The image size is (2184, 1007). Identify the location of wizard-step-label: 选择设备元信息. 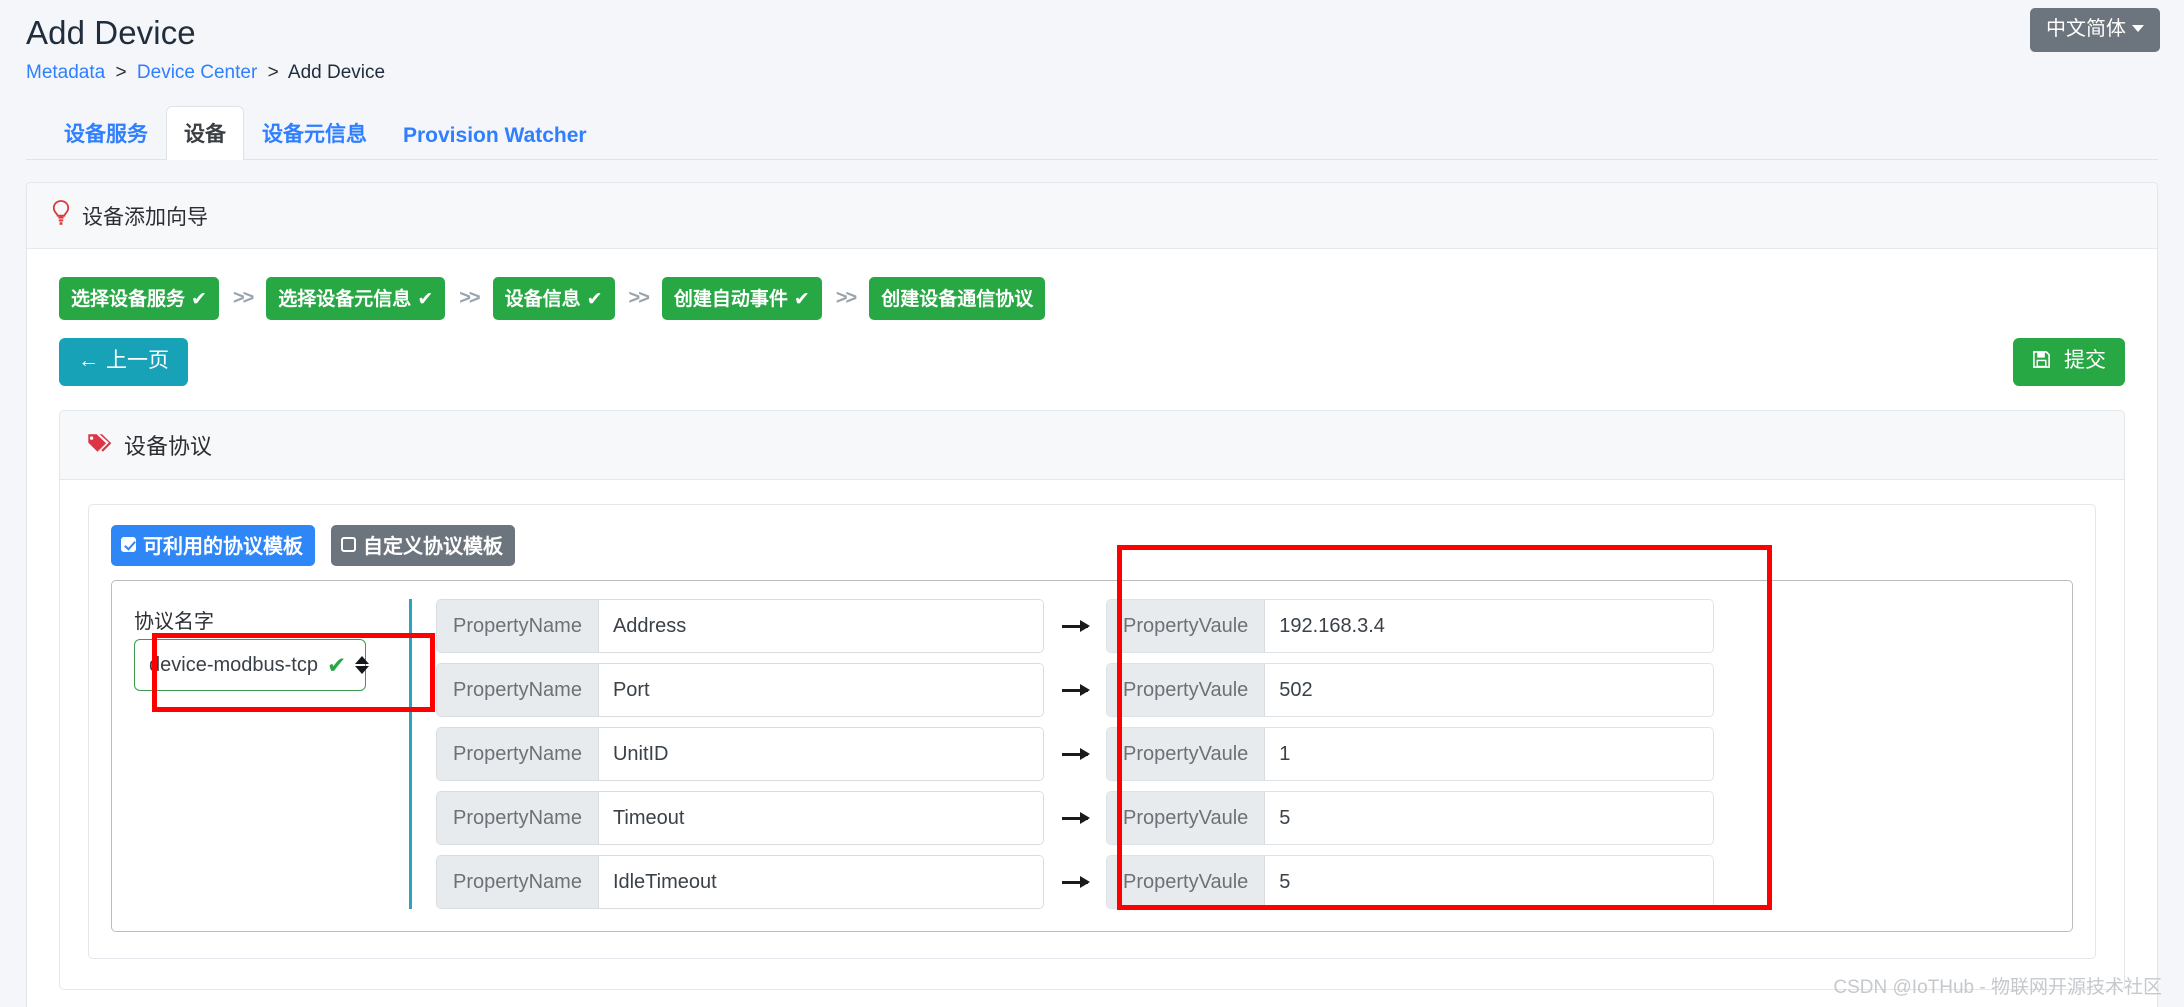
(345, 299).